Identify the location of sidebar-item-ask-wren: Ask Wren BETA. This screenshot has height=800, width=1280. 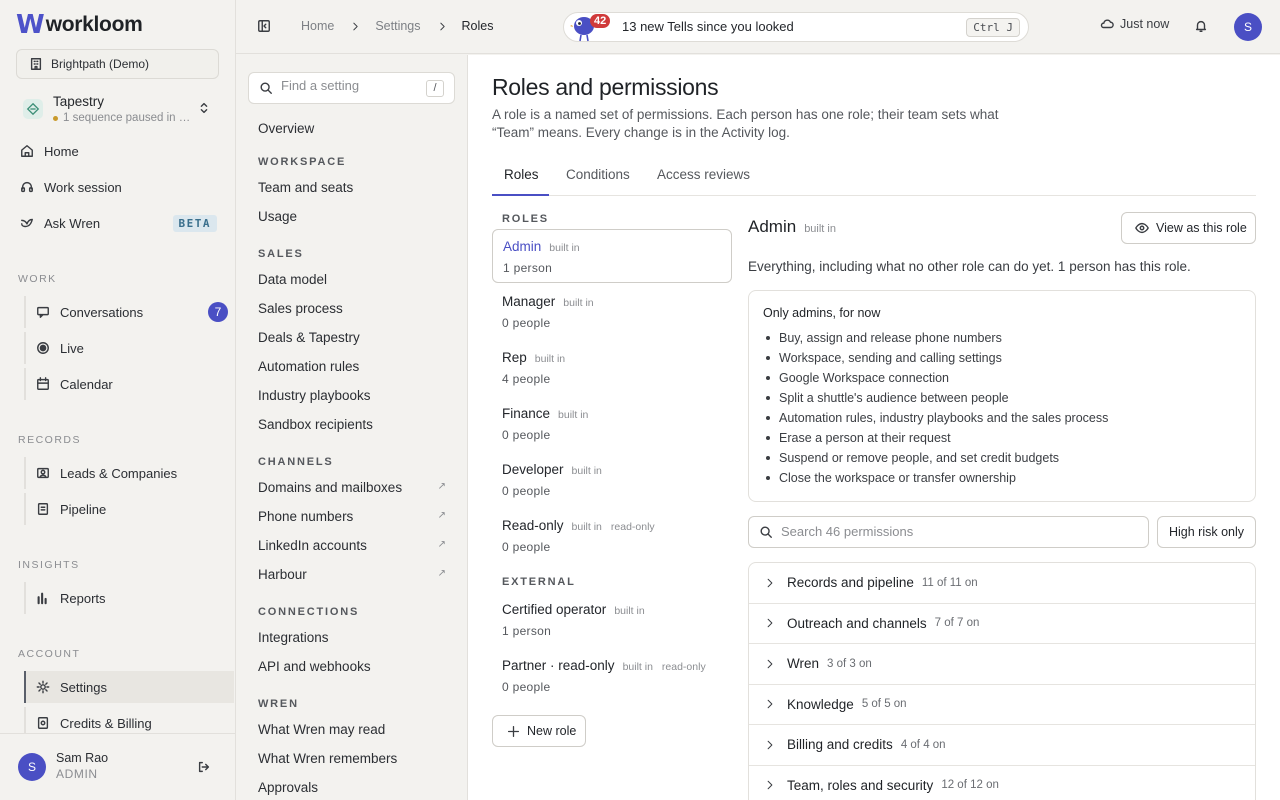
(118, 223).